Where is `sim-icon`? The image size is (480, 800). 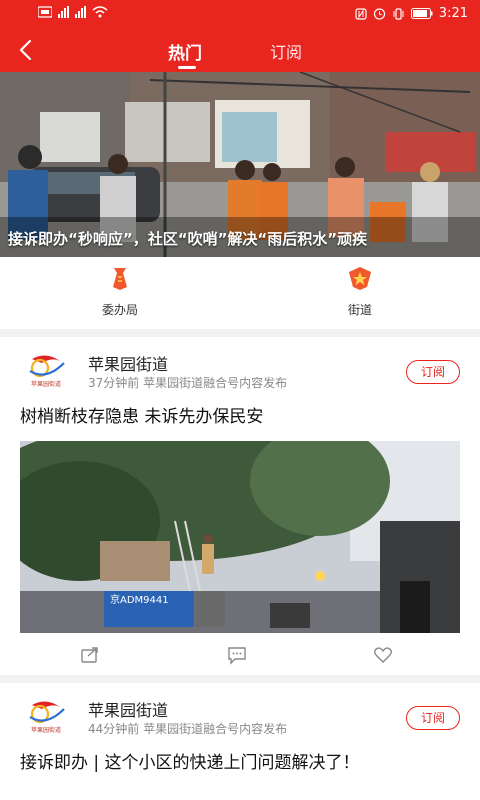 sim-icon is located at coordinates (45, 12).